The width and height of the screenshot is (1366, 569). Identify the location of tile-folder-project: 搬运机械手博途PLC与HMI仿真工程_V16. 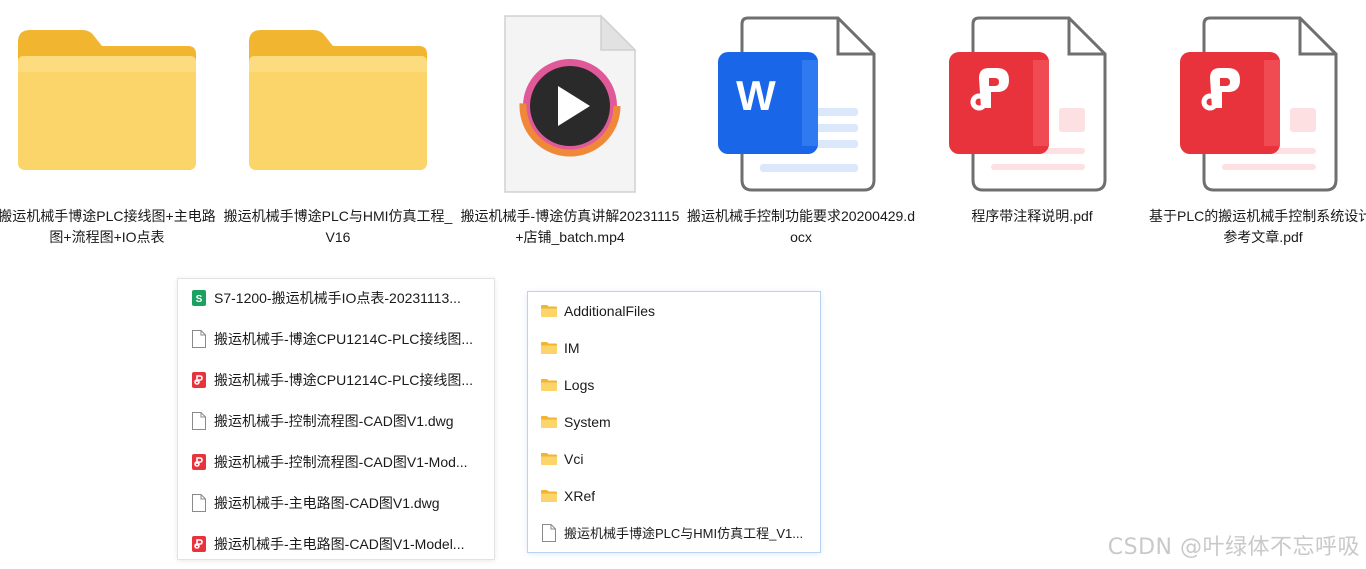
(338, 130).